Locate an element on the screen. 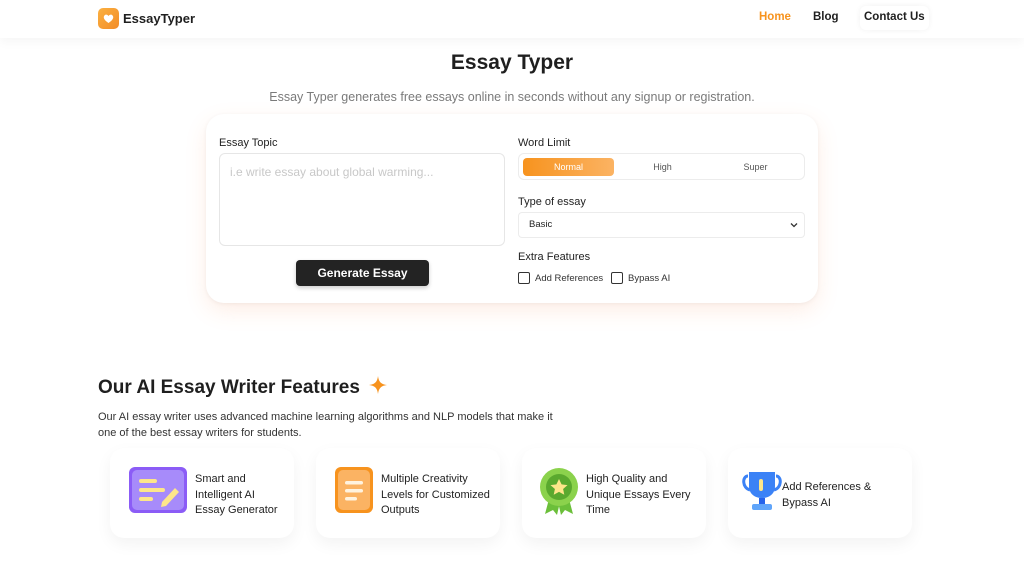 Image resolution: width=1024 pixels, height=576 pixels. nav-home-link: Home is located at coordinates (775, 17).